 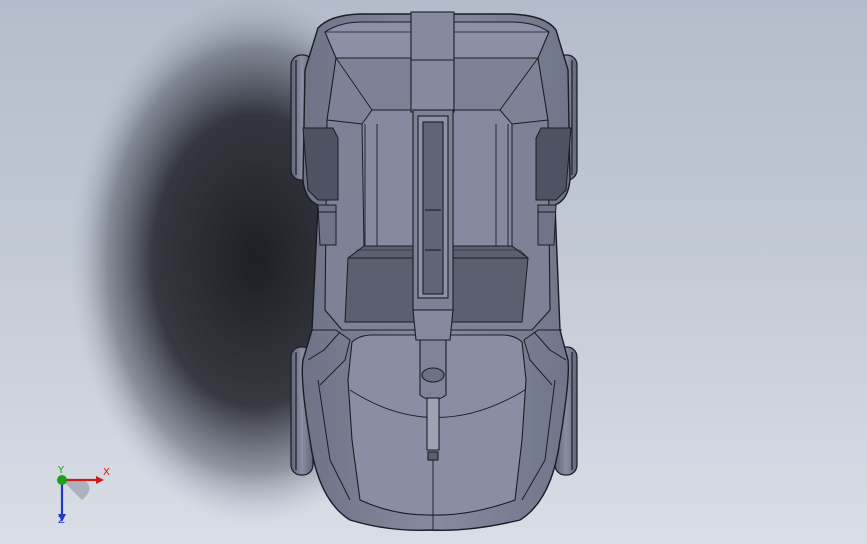 I want to click on y-axis-label: Y, so click(x=61, y=470).